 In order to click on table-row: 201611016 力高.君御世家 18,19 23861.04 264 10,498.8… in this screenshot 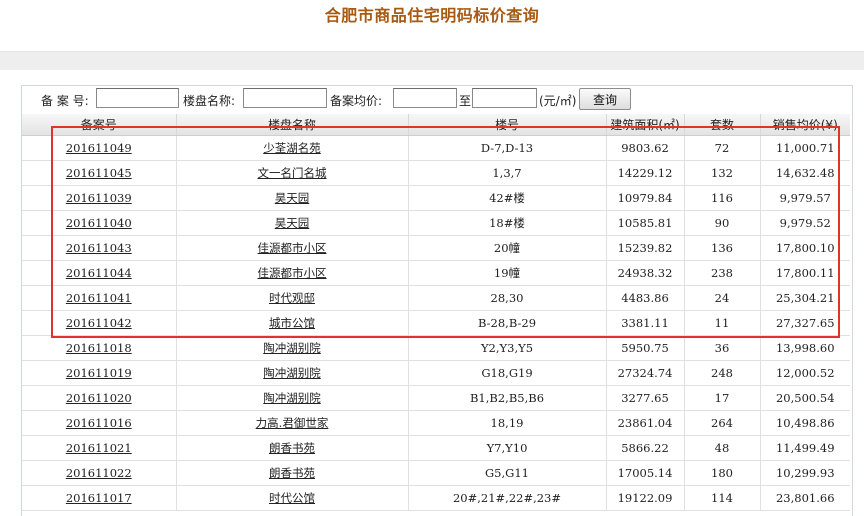, I will do `click(436, 423)`.